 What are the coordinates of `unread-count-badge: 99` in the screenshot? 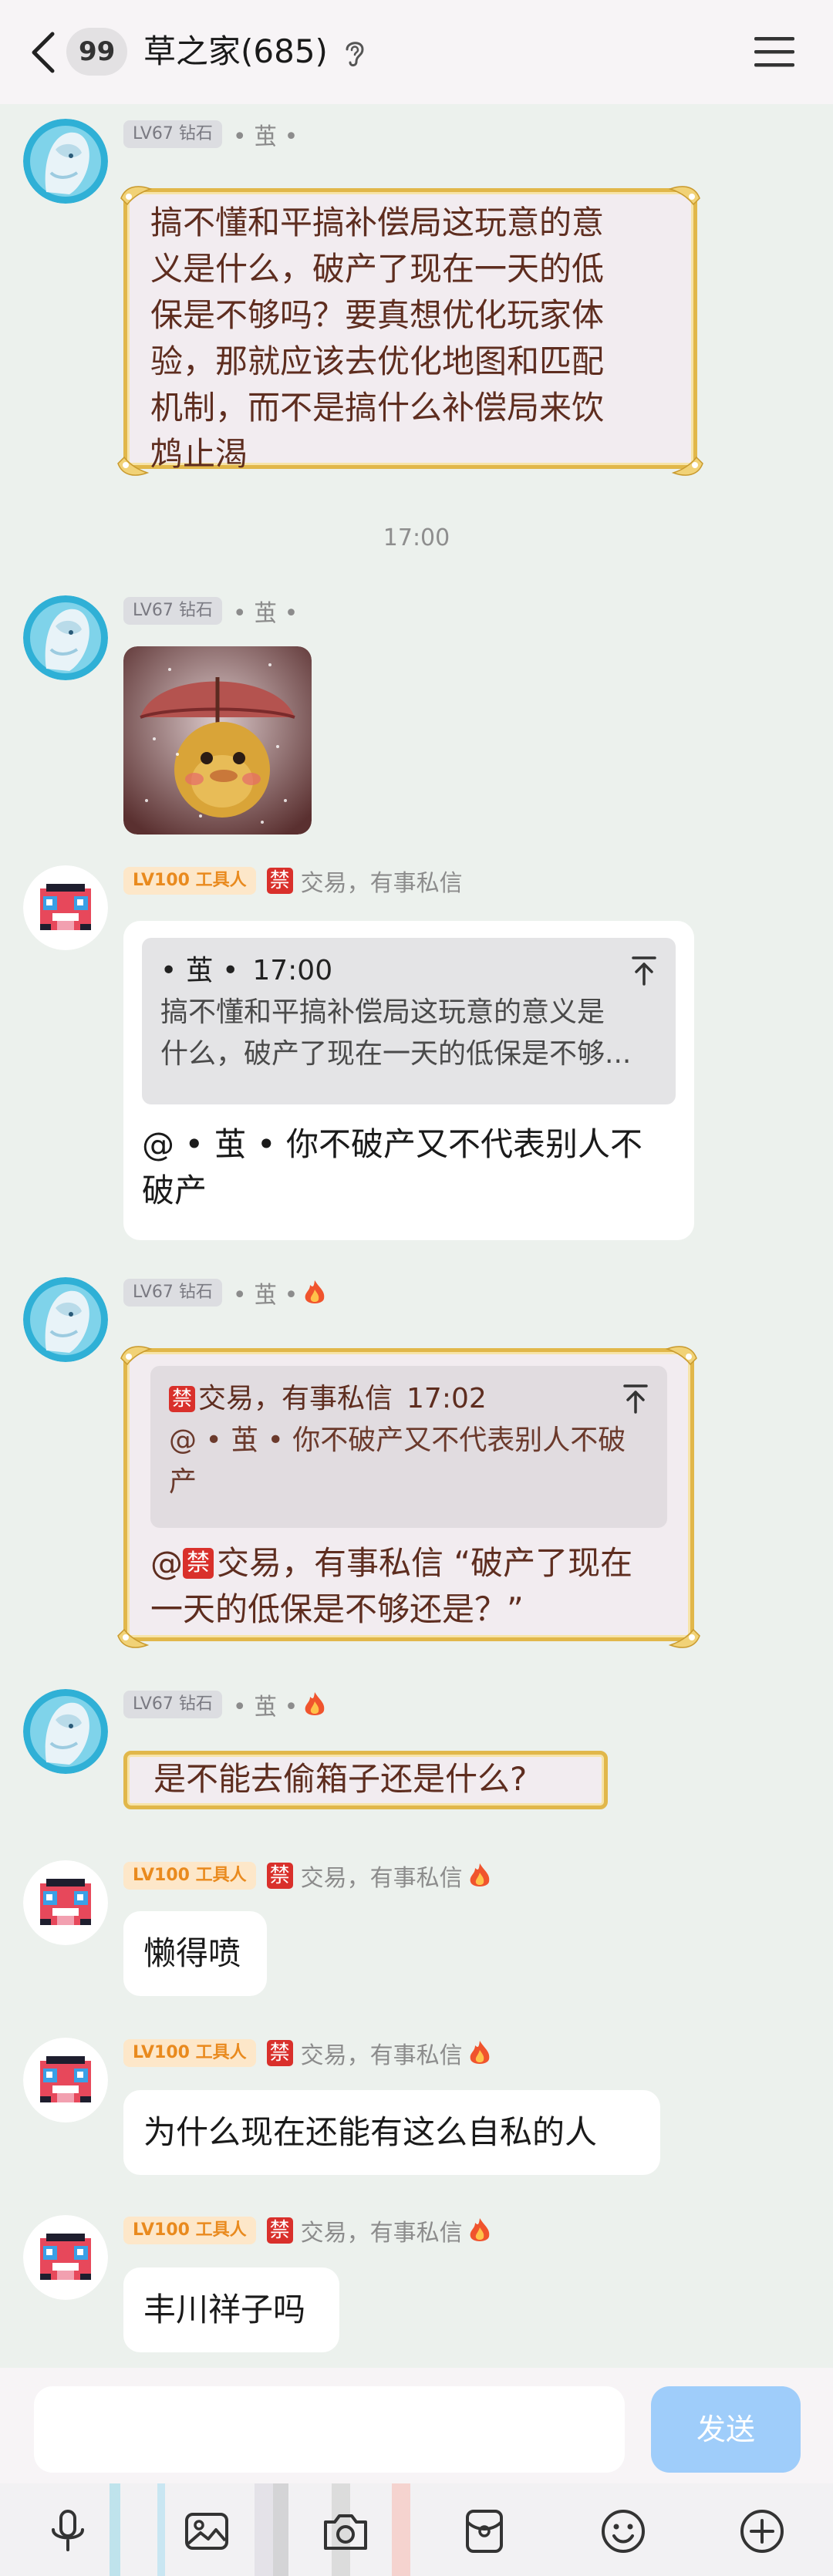 It's located at (97, 52).